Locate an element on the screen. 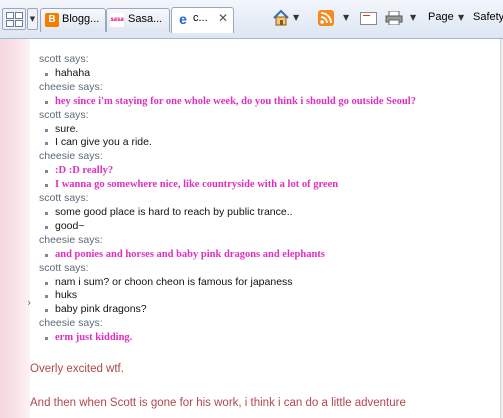  page-menu: Page is located at coordinates (441, 17).